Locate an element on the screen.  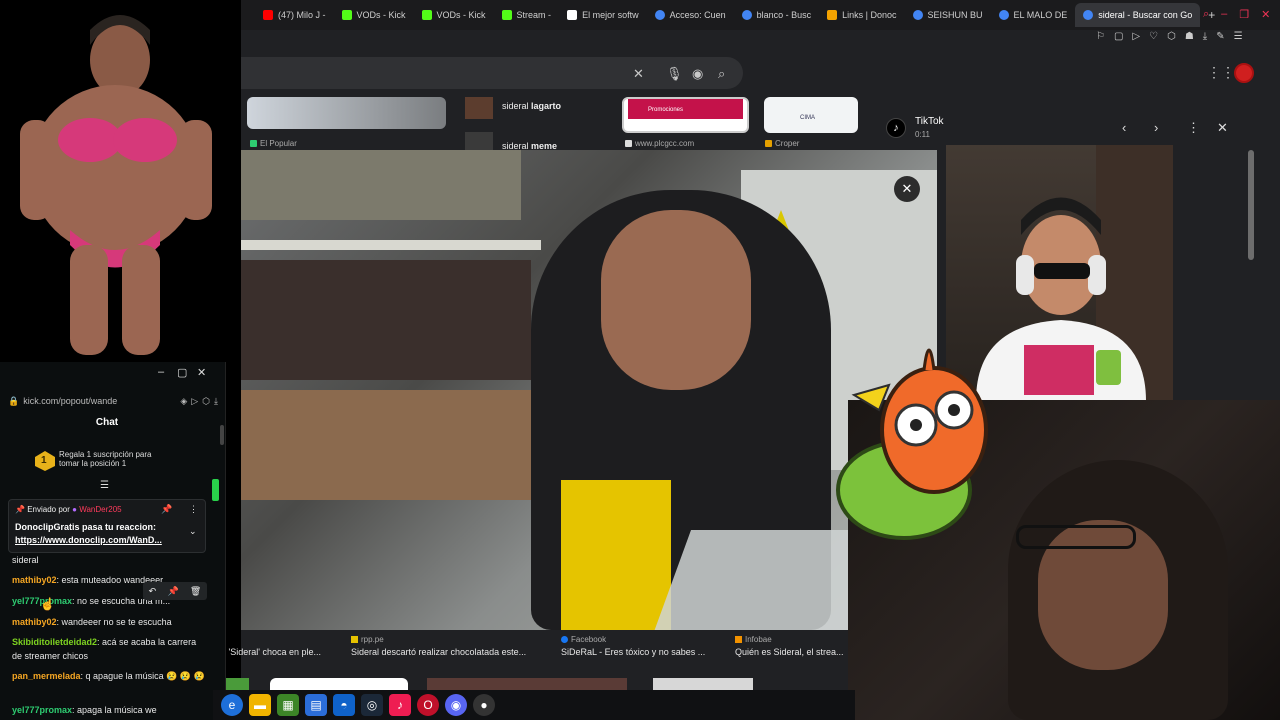
unpin-icon: 📌 is located at coordinates (166, 509).